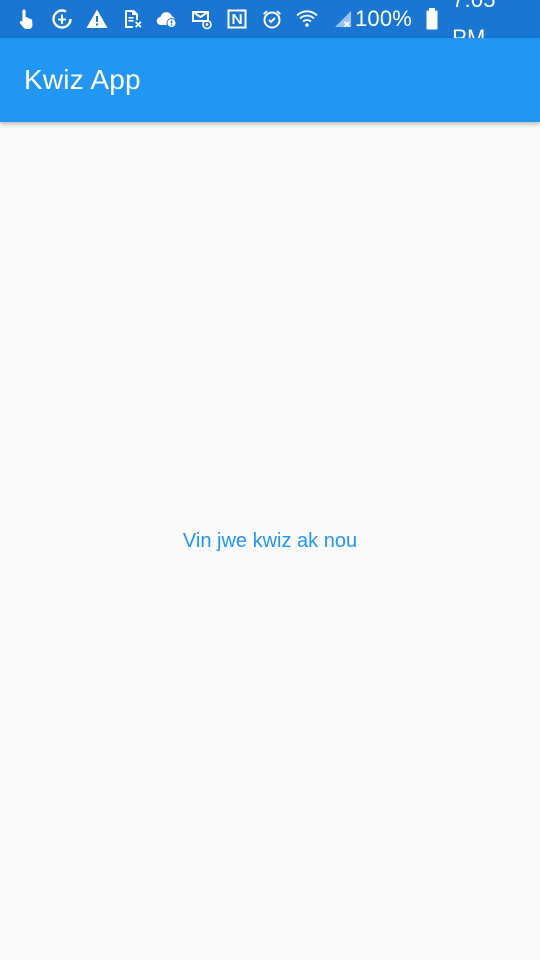 The width and height of the screenshot is (540, 960). I want to click on data-saver-icon, so click(62, 19).